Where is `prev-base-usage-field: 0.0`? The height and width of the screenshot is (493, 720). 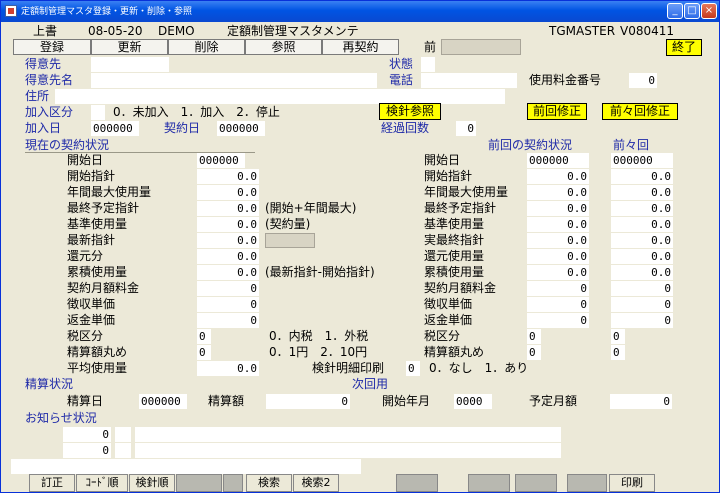 prev-base-usage-field: 0.0 is located at coordinates (558, 224).